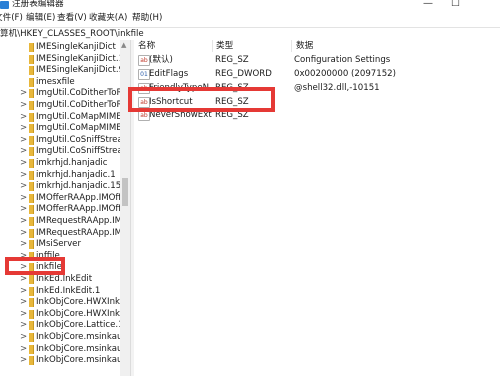 This screenshot has width=500, height=376. What do you see at coordinates (79, 140) in the screenshot?
I see `tree-item-label: ImgUtil.CoSniffStream` at bounding box center [79, 140].